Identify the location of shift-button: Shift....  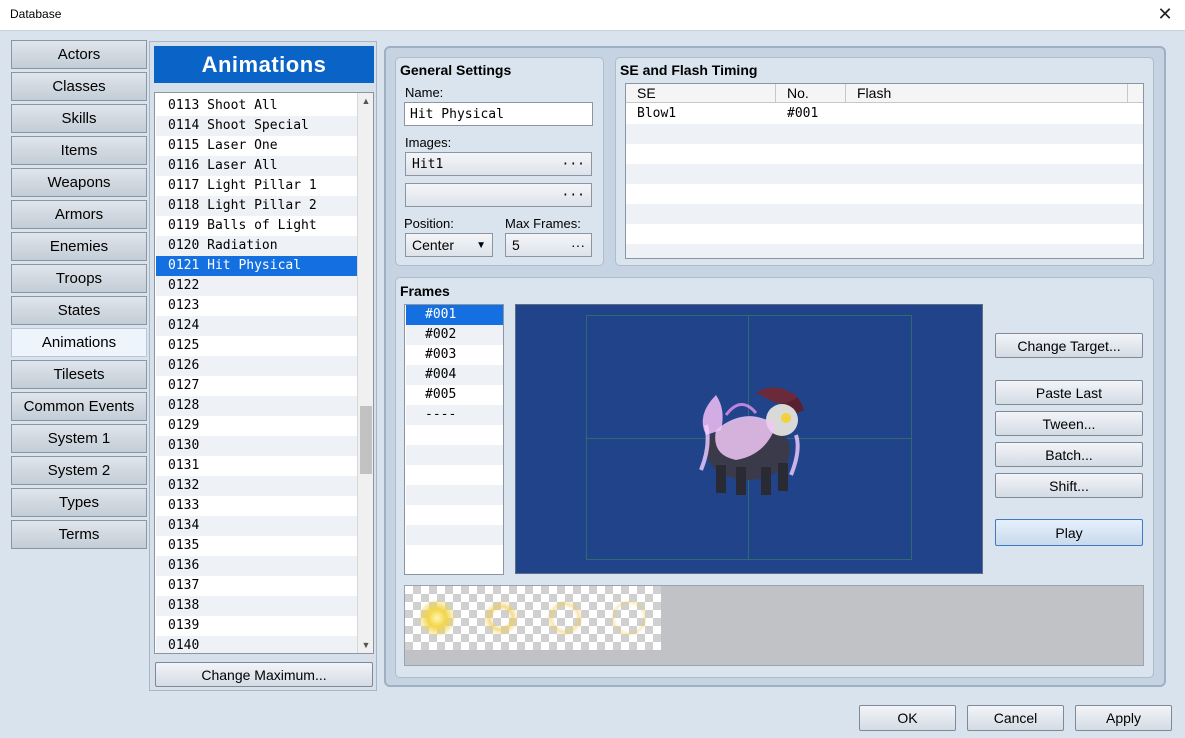
(1069, 485).